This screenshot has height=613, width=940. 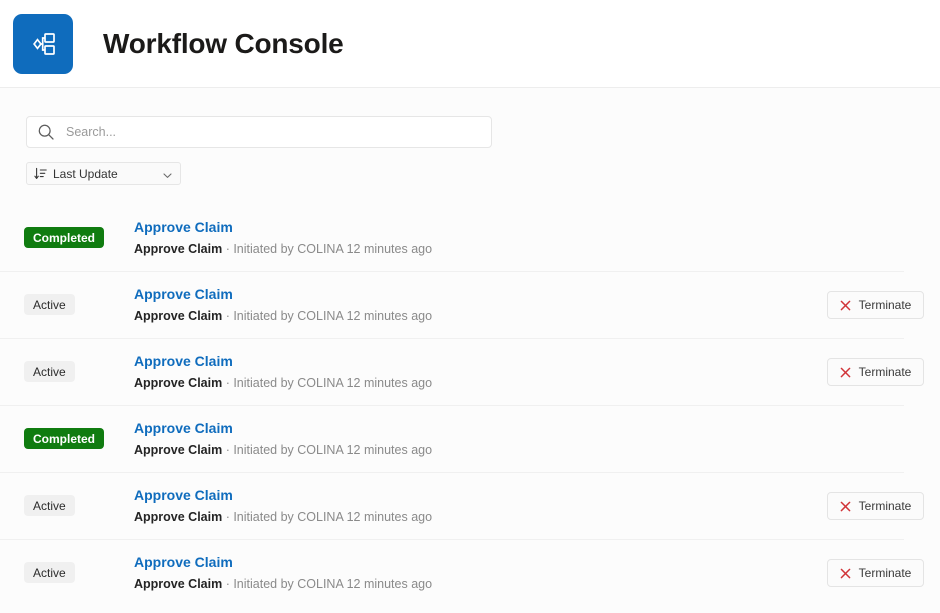 I want to click on workflow-diagram-icon, so click(x=43, y=44).